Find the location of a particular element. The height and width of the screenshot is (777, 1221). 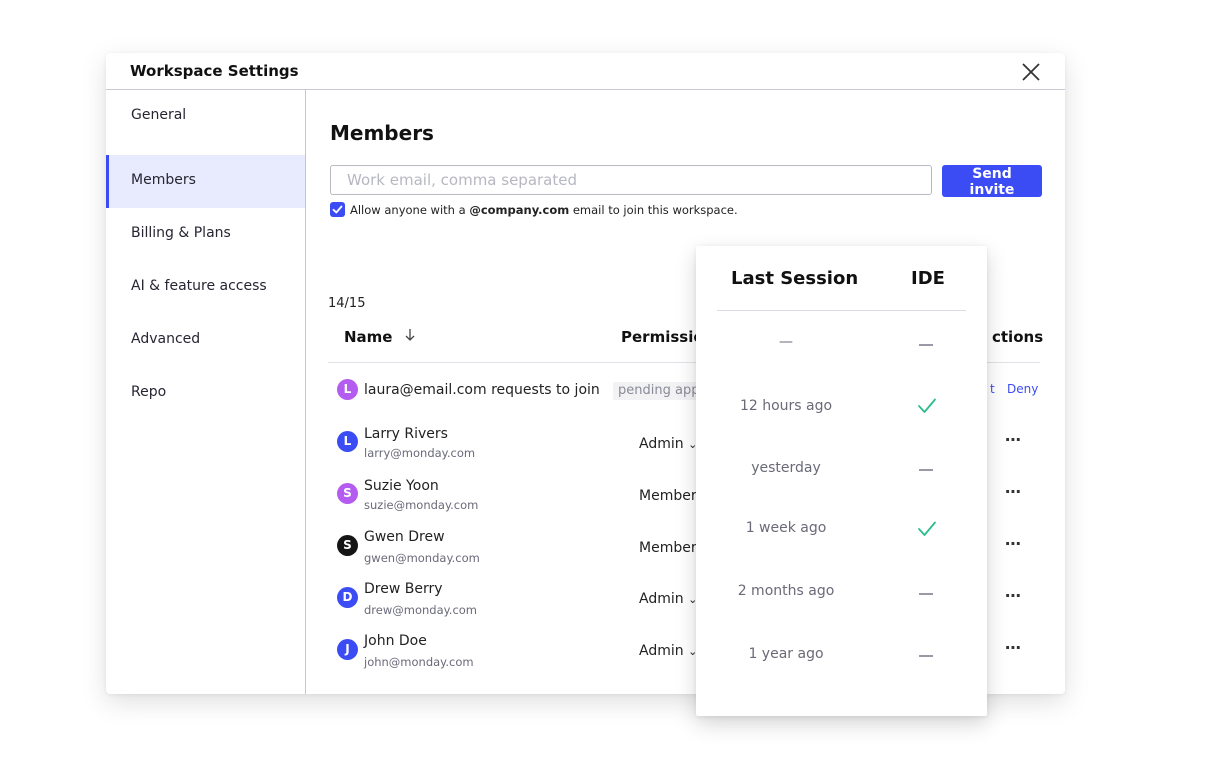

close-button is located at coordinates (1031, 72).